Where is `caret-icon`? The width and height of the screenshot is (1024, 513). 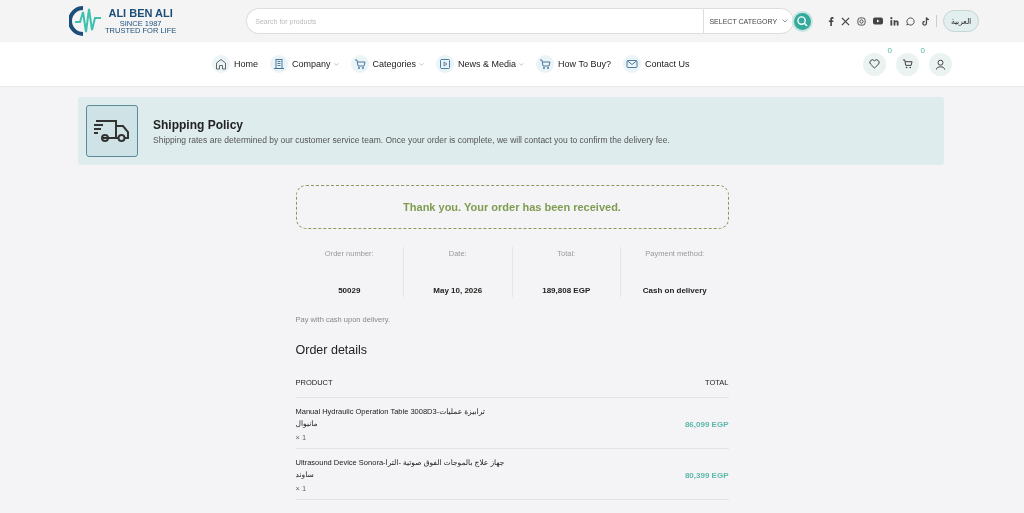 caret-icon is located at coordinates (785, 21).